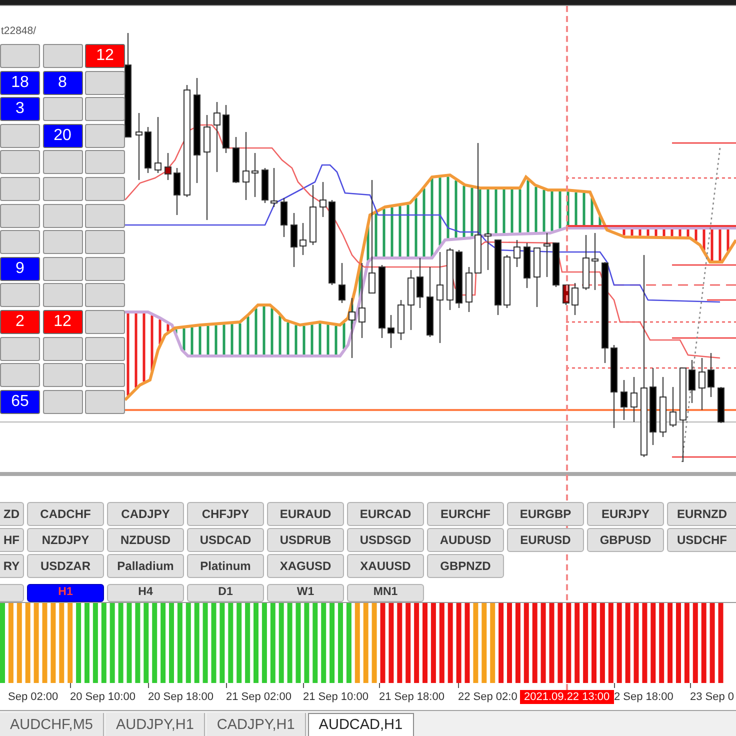  Describe the element at coordinates (418, 693) in the screenshot. I see `time-label: 21 Sep 18:00` at that location.